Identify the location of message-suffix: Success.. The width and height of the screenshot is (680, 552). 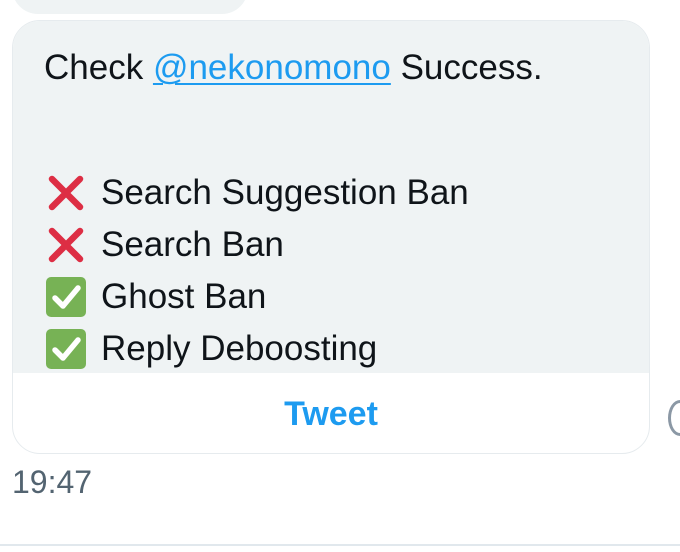
(466, 67).